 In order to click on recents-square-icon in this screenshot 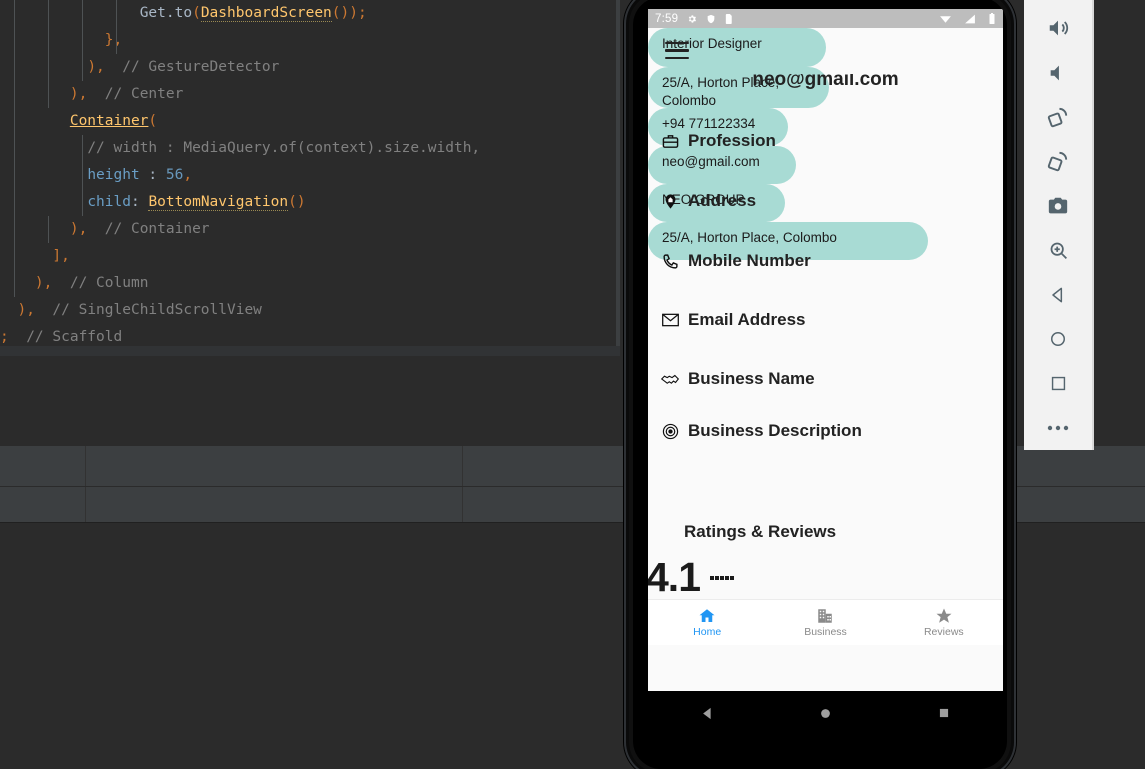, I will do `click(944, 713)`.